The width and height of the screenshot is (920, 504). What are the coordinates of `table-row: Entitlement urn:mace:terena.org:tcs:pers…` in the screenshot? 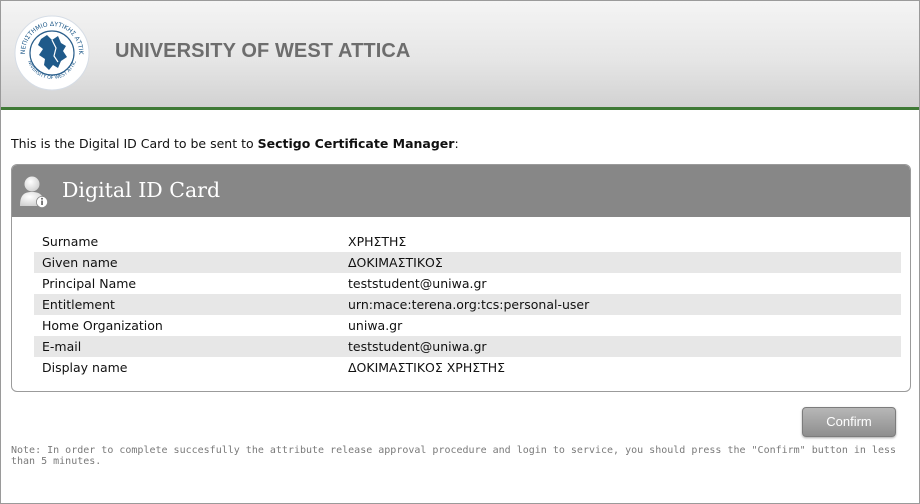 It's located at (467, 304).